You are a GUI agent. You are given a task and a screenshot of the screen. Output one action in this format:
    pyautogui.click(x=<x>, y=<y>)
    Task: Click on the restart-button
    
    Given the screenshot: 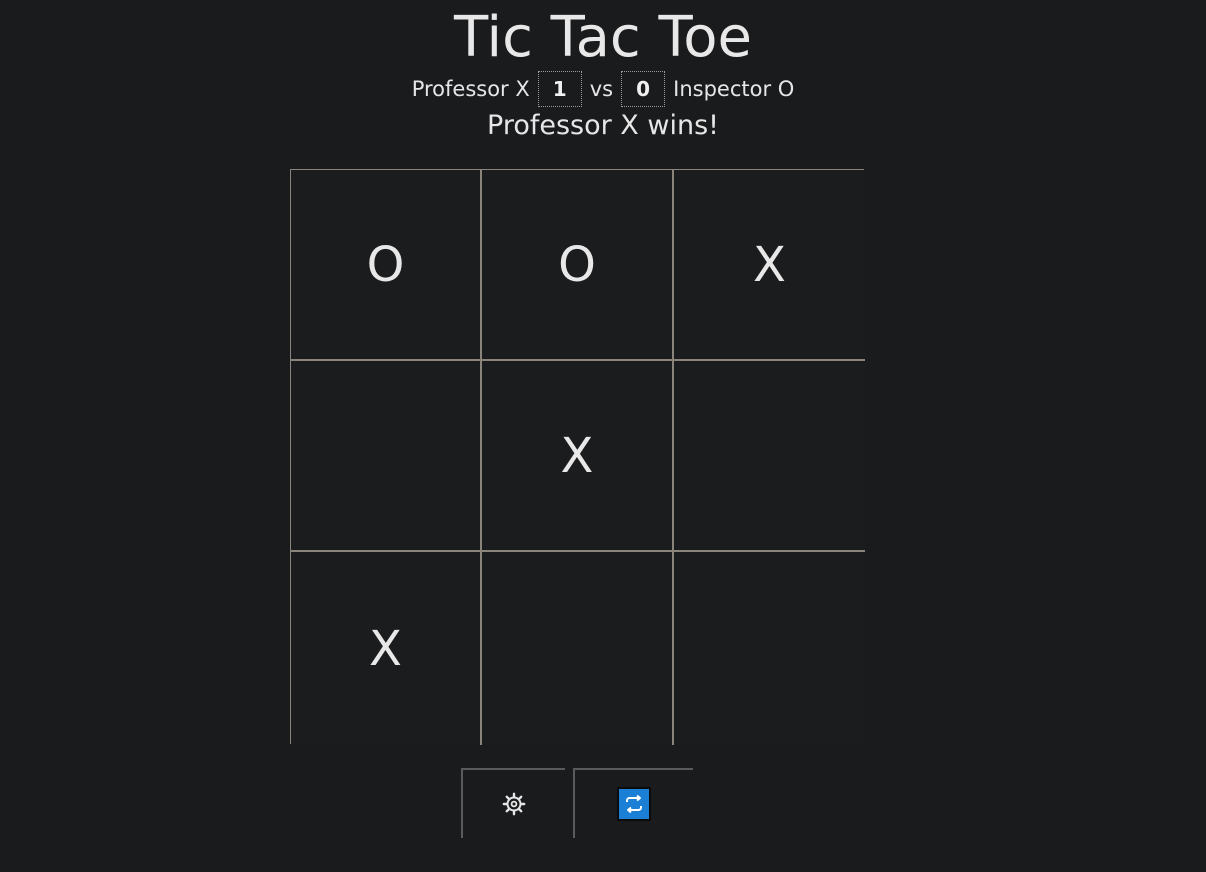 What is the action you would take?
    pyautogui.click(x=633, y=803)
    